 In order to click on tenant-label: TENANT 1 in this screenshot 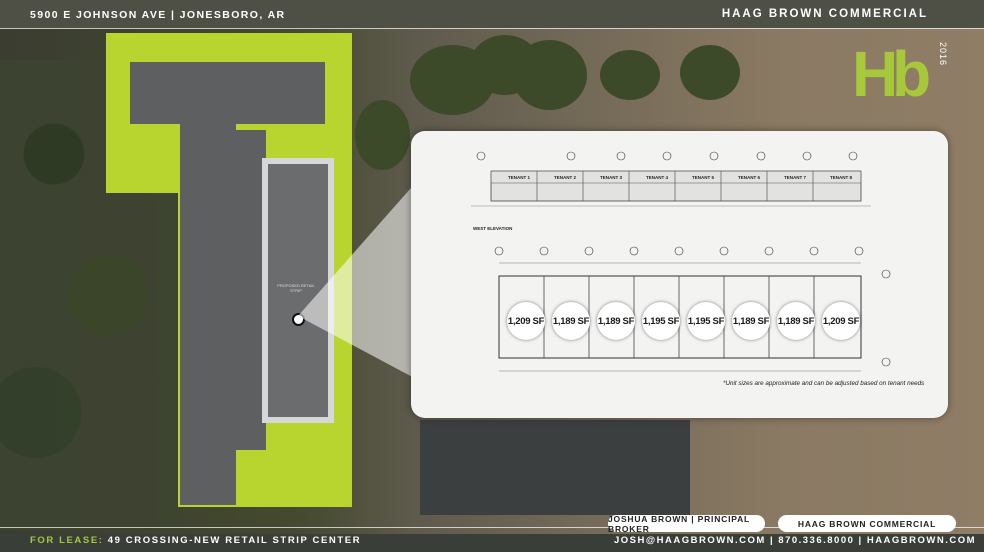, I will do `click(519, 177)`.